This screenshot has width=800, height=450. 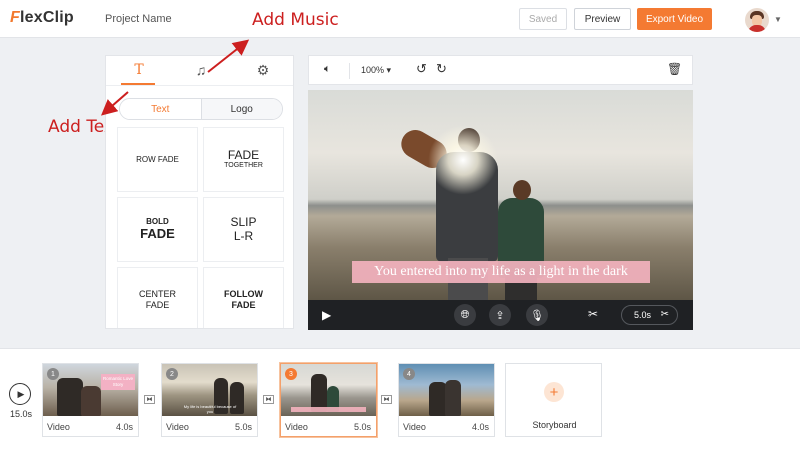 What do you see at coordinates (118, 382) in the screenshot?
I see `clip-text-tag: Romantic Love Story` at bounding box center [118, 382].